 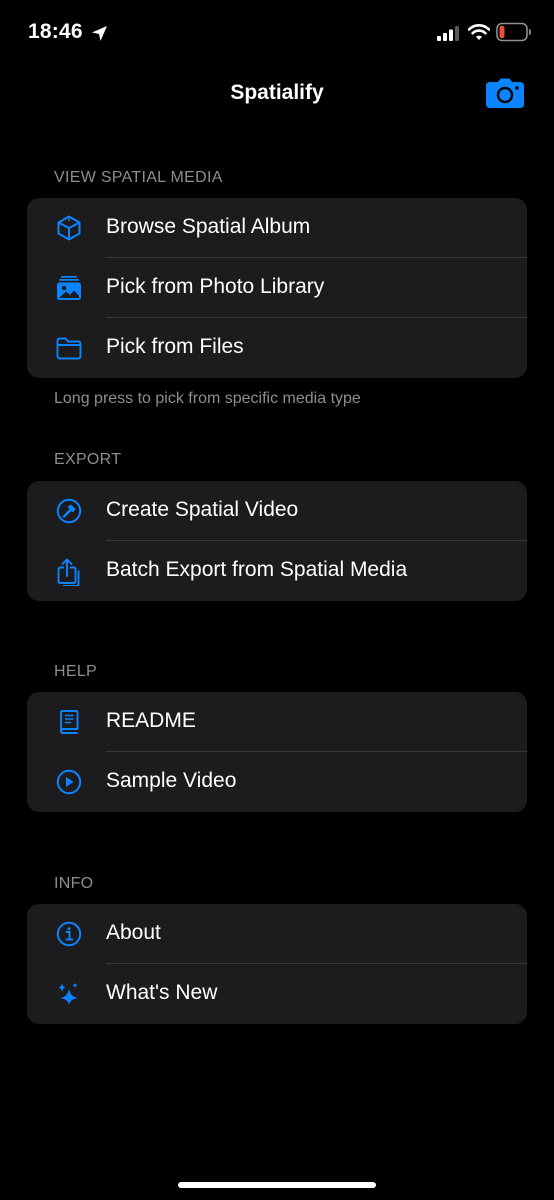 I want to click on help-group: README Sample Video, so click(x=277, y=752).